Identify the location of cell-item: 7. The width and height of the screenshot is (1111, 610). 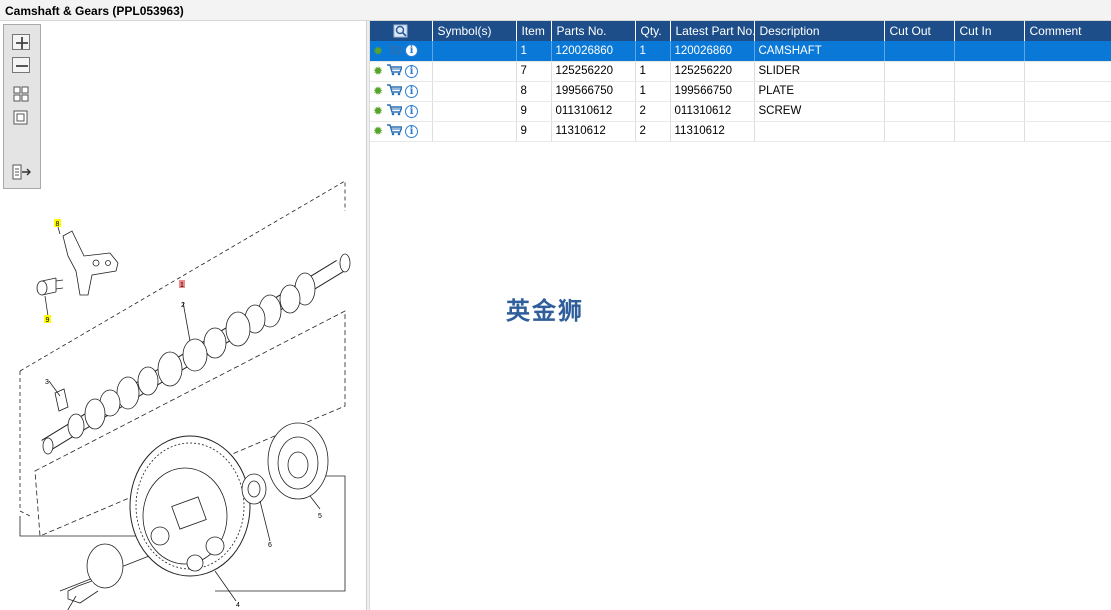
(534, 71).